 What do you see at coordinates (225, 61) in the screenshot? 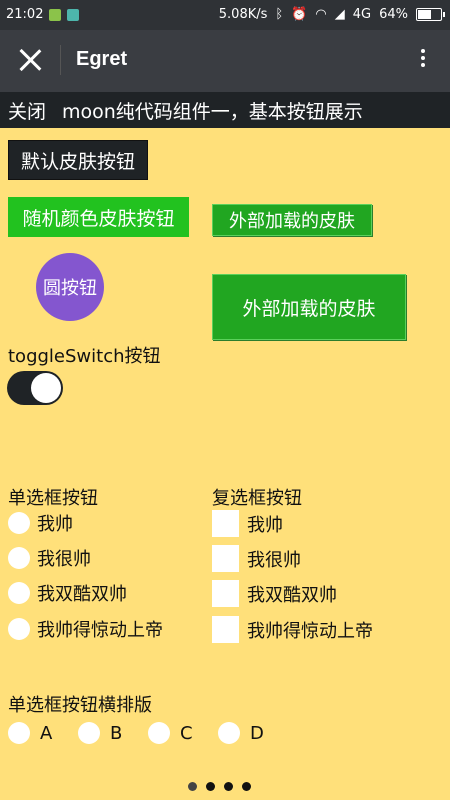
I see `title-bar: Egret` at bounding box center [225, 61].